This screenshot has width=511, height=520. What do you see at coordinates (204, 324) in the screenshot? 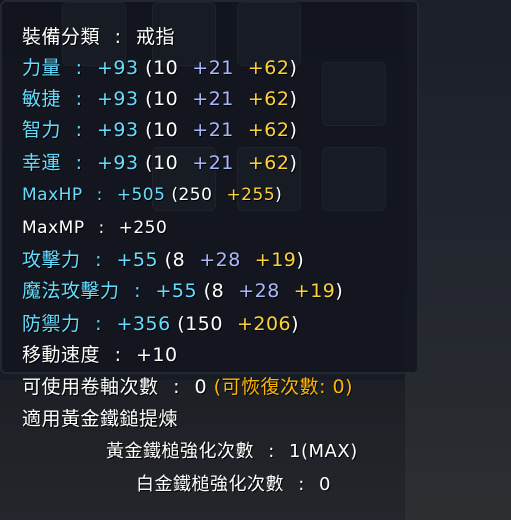
I see `stat-base: 150` at bounding box center [204, 324].